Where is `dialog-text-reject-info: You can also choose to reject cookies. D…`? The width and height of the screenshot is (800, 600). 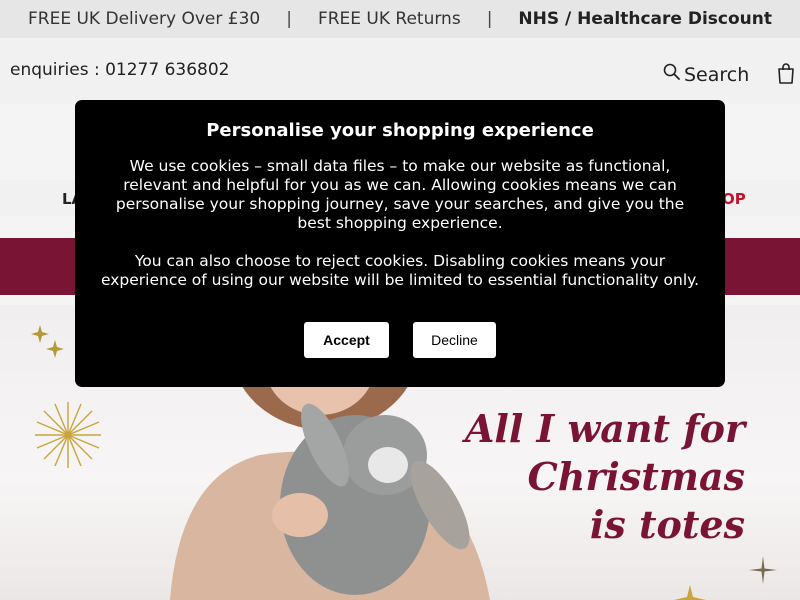
dialog-text-reject-info: You can also choose to reject cookies. D… is located at coordinates (400, 270).